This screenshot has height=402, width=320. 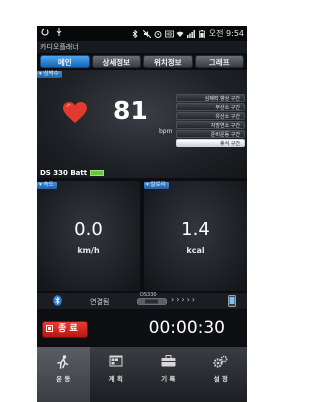 What do you see at coordinates (195, 250) in the screenshot?
I see `calories-unit: kcal` at bounding box center [195, 250].